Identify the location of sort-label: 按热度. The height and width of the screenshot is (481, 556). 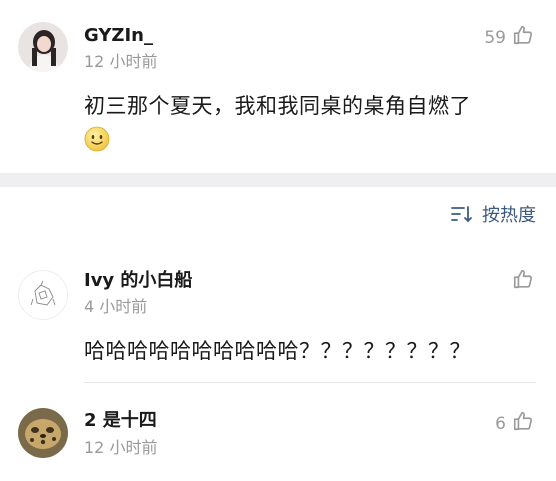
(509, 215).